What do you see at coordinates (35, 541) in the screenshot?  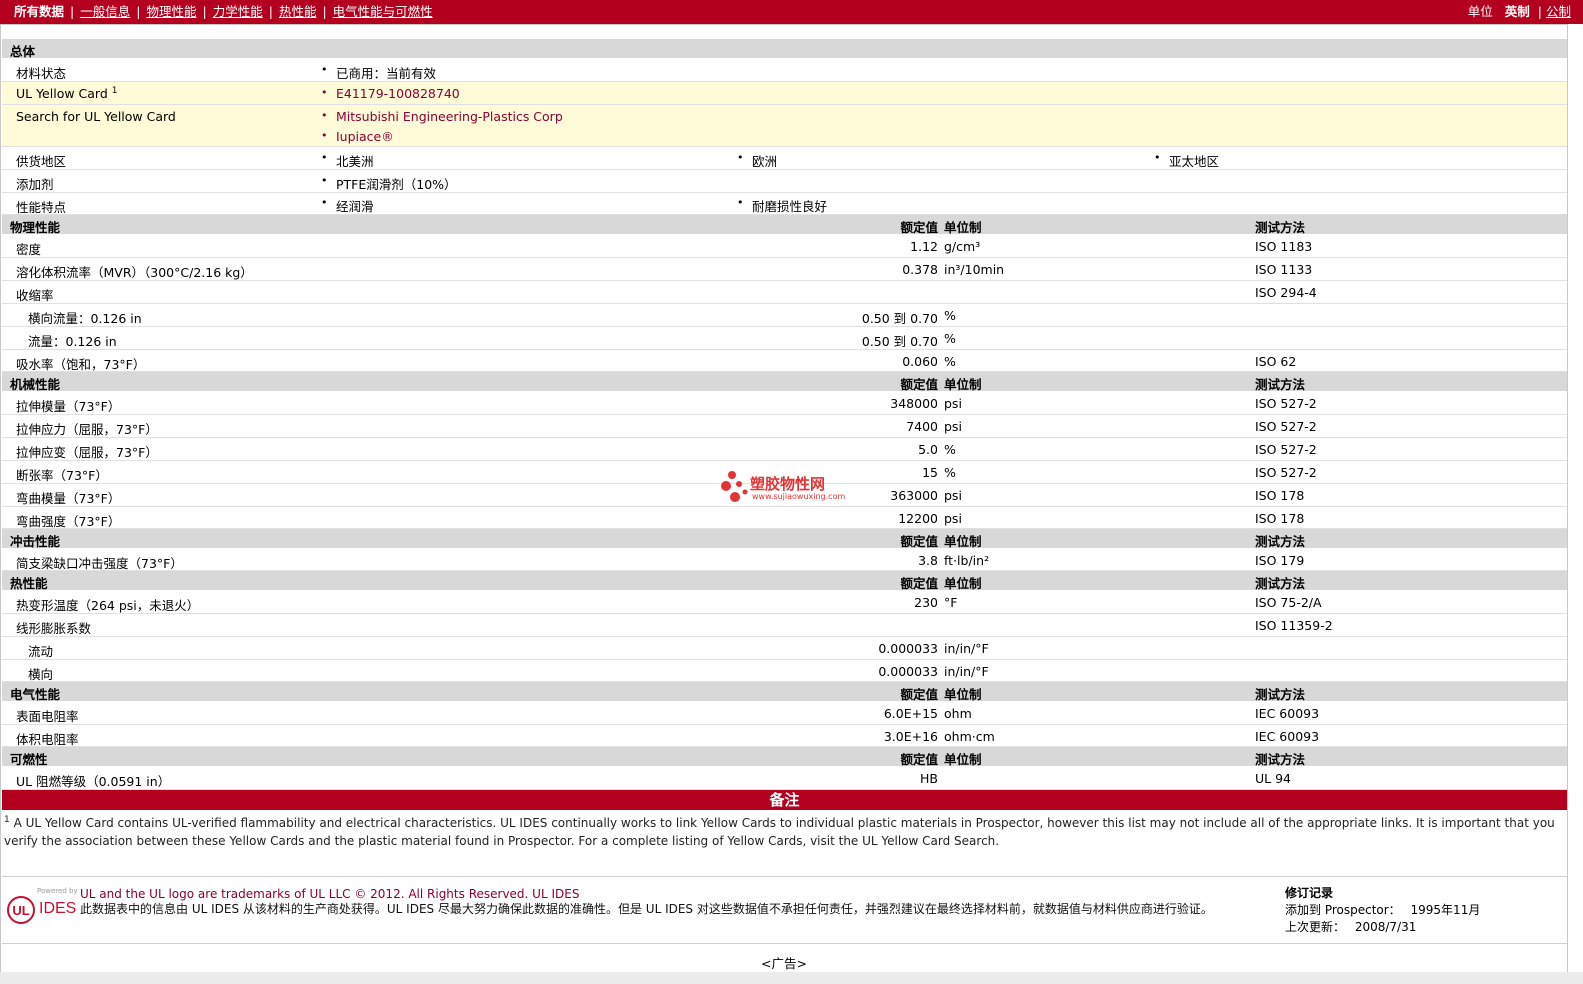 I see `section-title: 冲击性能` at bounding box center [35, 541].